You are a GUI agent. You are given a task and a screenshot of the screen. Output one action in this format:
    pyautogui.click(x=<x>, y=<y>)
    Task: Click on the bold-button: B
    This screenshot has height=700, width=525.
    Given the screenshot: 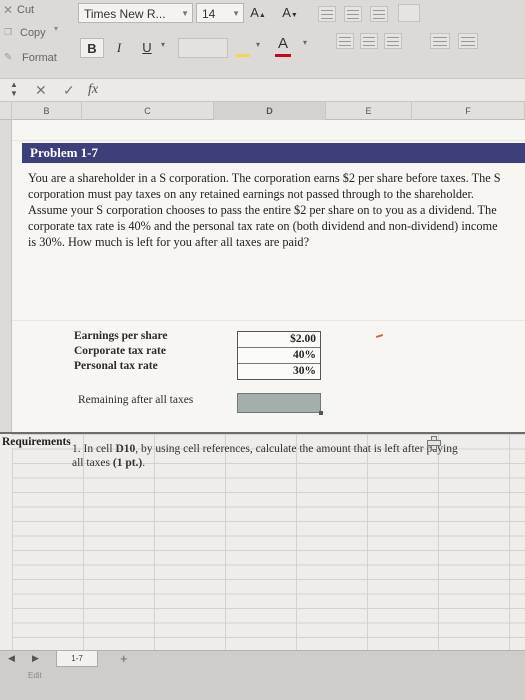 What is the action you would take?
    pyautogui.click(x=92, y=48)
    